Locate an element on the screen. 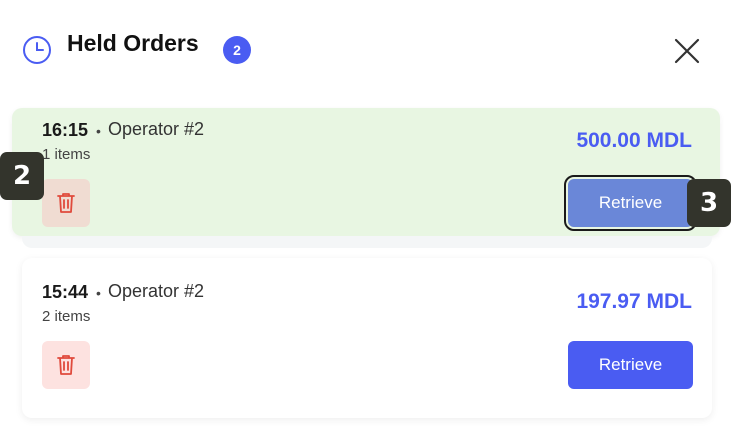 Image resolution: width=734 pixels, height=445 pixels. order-items-count: 1 items is located at coordinates (66, 154).